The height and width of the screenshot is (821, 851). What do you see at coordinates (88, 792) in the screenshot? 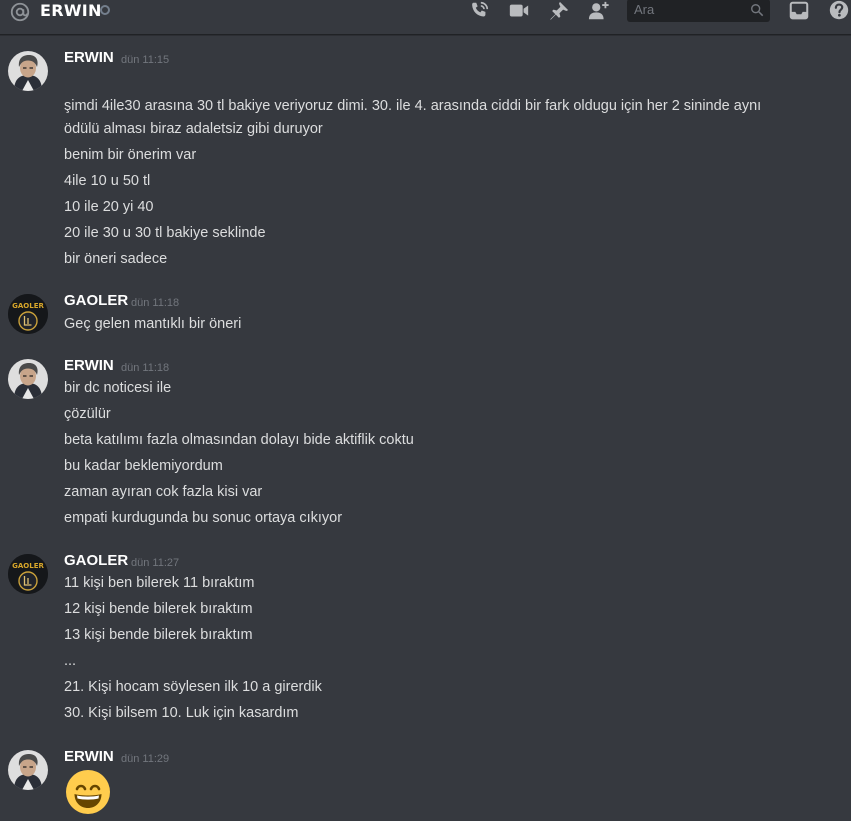
I see `grinning-face-with-smiling-eyes-emoji` at bounding box center [88, 792].